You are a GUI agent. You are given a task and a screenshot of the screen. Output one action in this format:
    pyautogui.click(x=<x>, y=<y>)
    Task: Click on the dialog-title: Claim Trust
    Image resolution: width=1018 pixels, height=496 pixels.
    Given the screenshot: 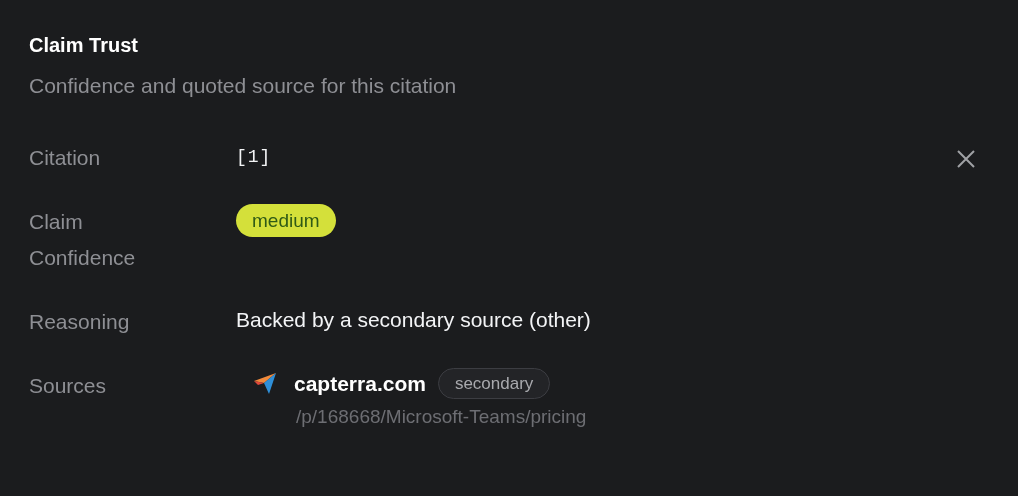 What is the action you would take?
    pyautogui.click(x=84, y=45)
    